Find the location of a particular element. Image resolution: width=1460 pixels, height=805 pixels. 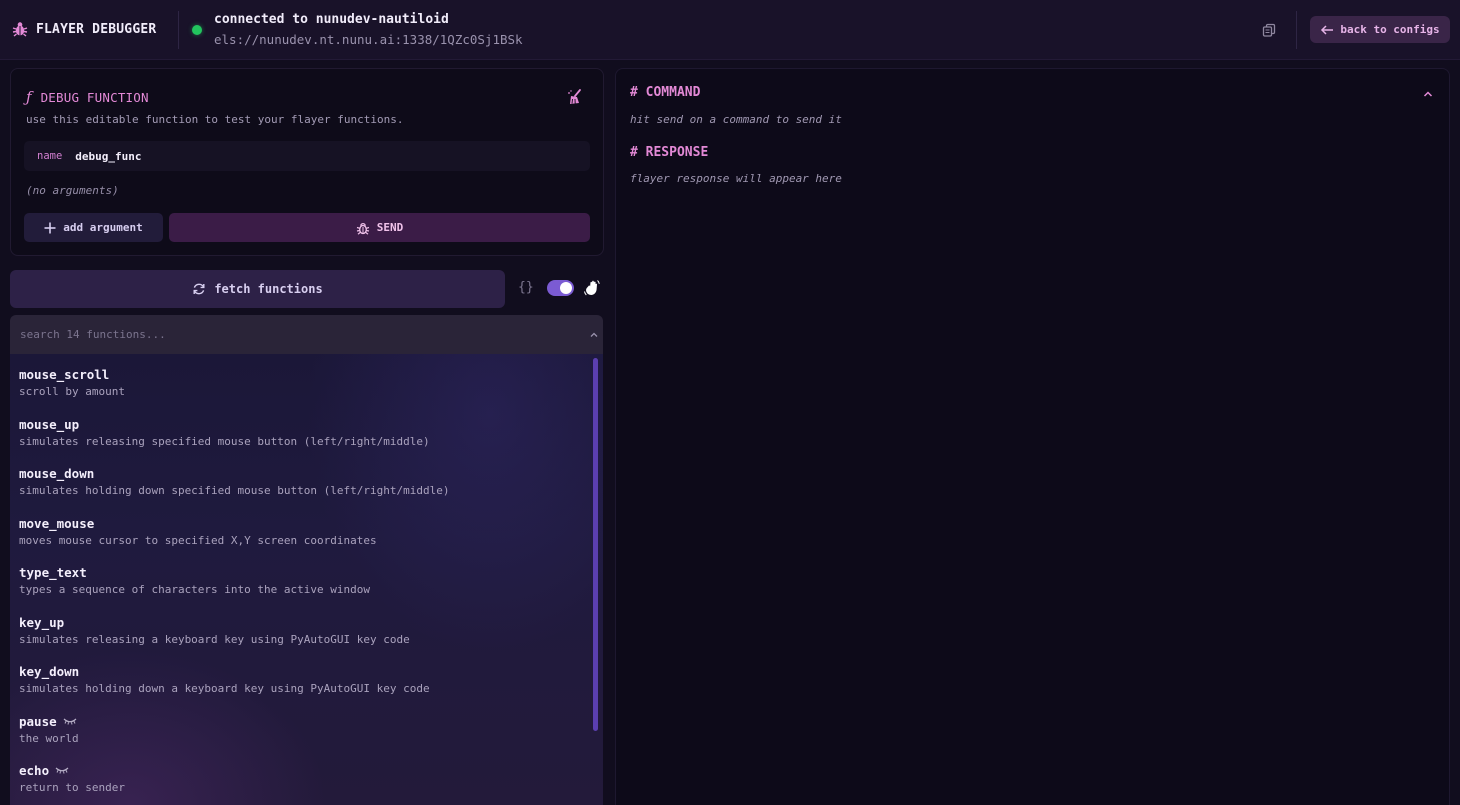

debug-function-header: ƒ DEBUG FUNCTION is located at coordinates (87, 97).